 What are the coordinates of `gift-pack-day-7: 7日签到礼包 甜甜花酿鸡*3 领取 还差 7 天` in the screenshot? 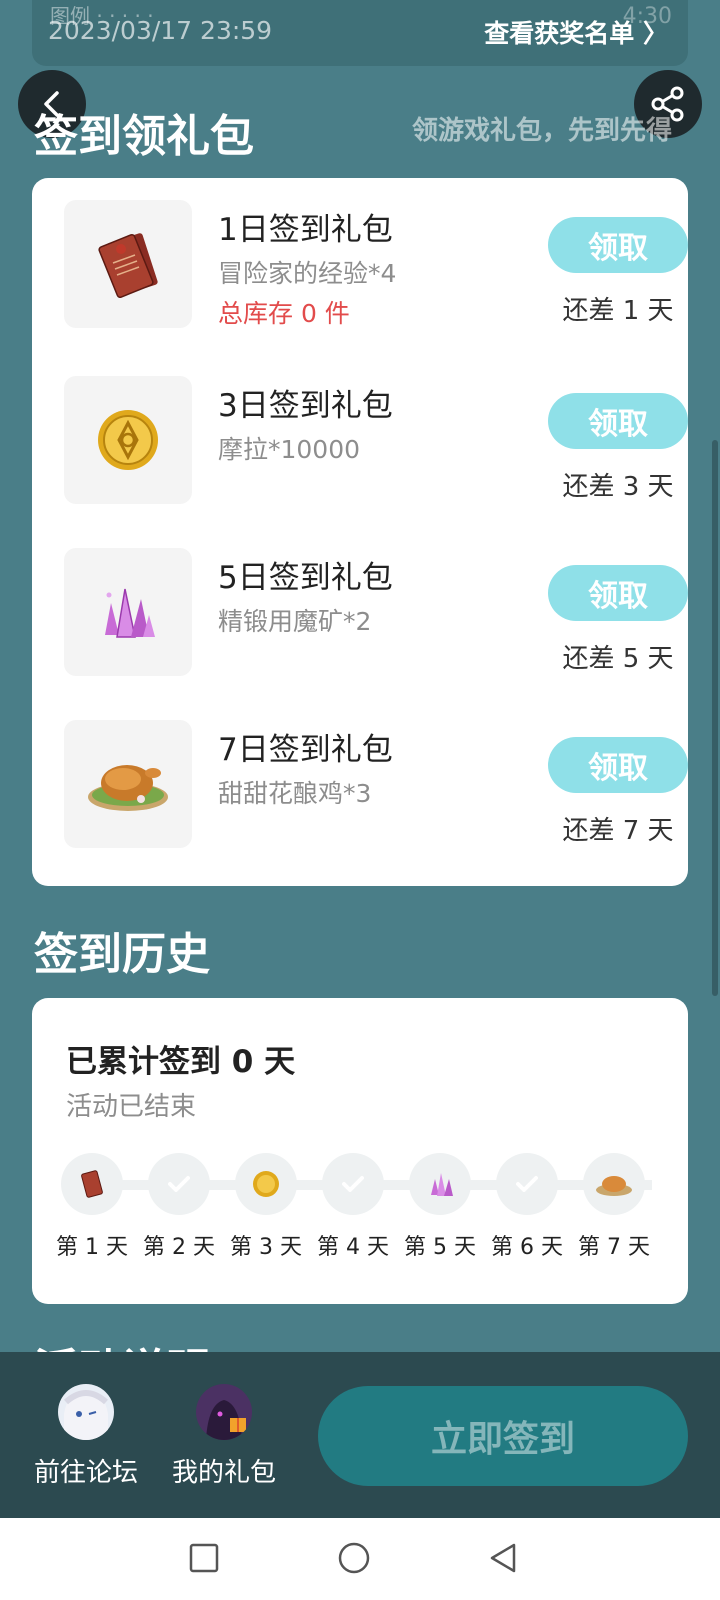 It's located at (376, 784).